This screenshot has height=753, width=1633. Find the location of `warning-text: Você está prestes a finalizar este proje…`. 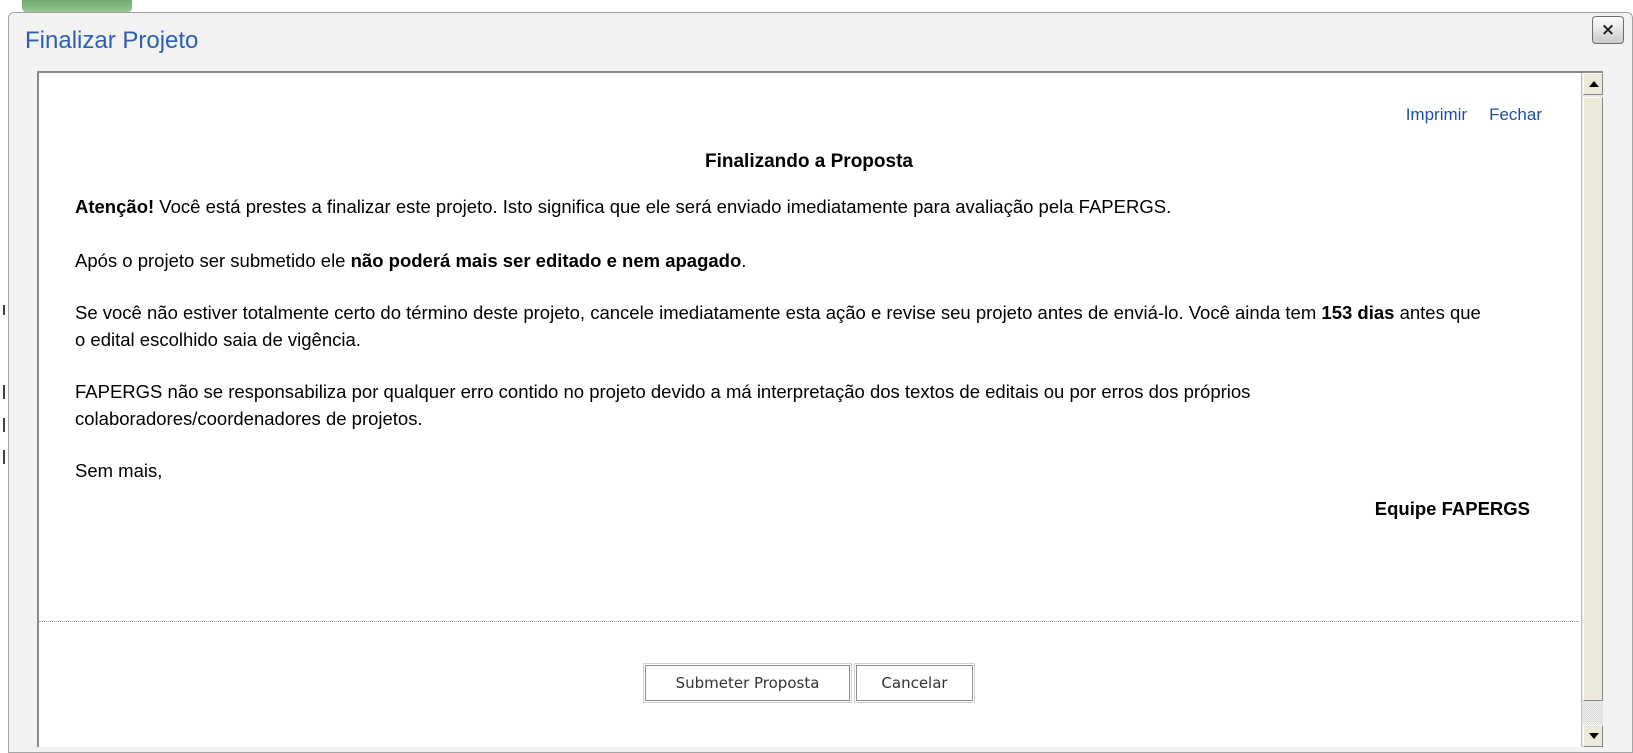

warning-text: Você está prestes a finalizar este proje… is located at coordinates (663, 206).